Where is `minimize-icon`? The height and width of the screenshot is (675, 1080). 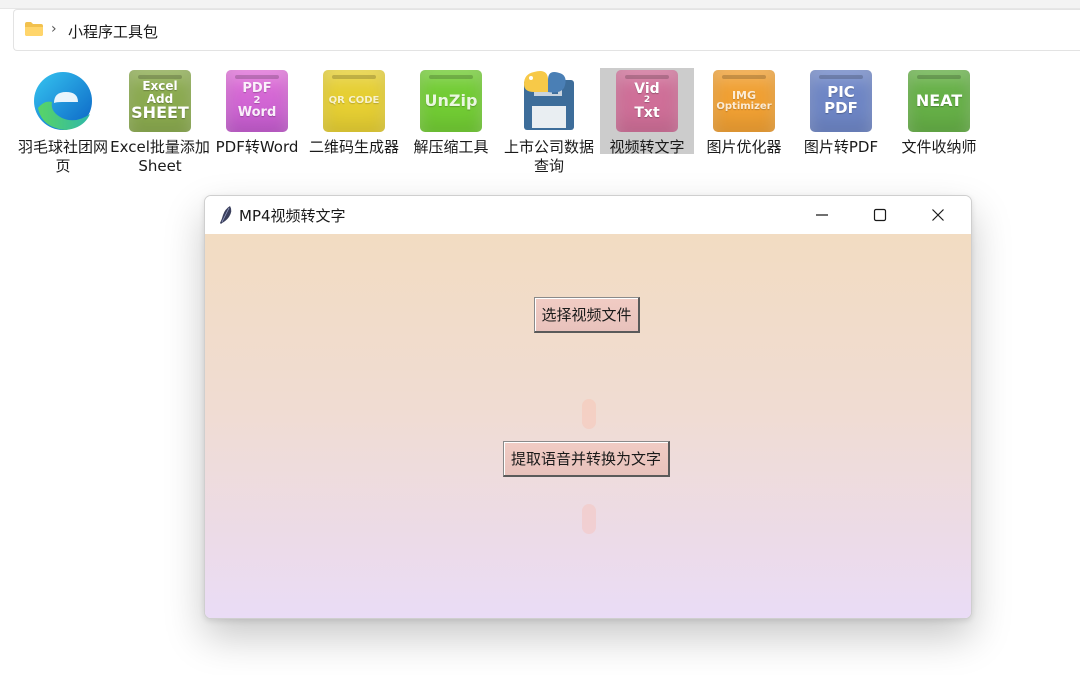 minimize-icon is located at coordinates (822, 215).